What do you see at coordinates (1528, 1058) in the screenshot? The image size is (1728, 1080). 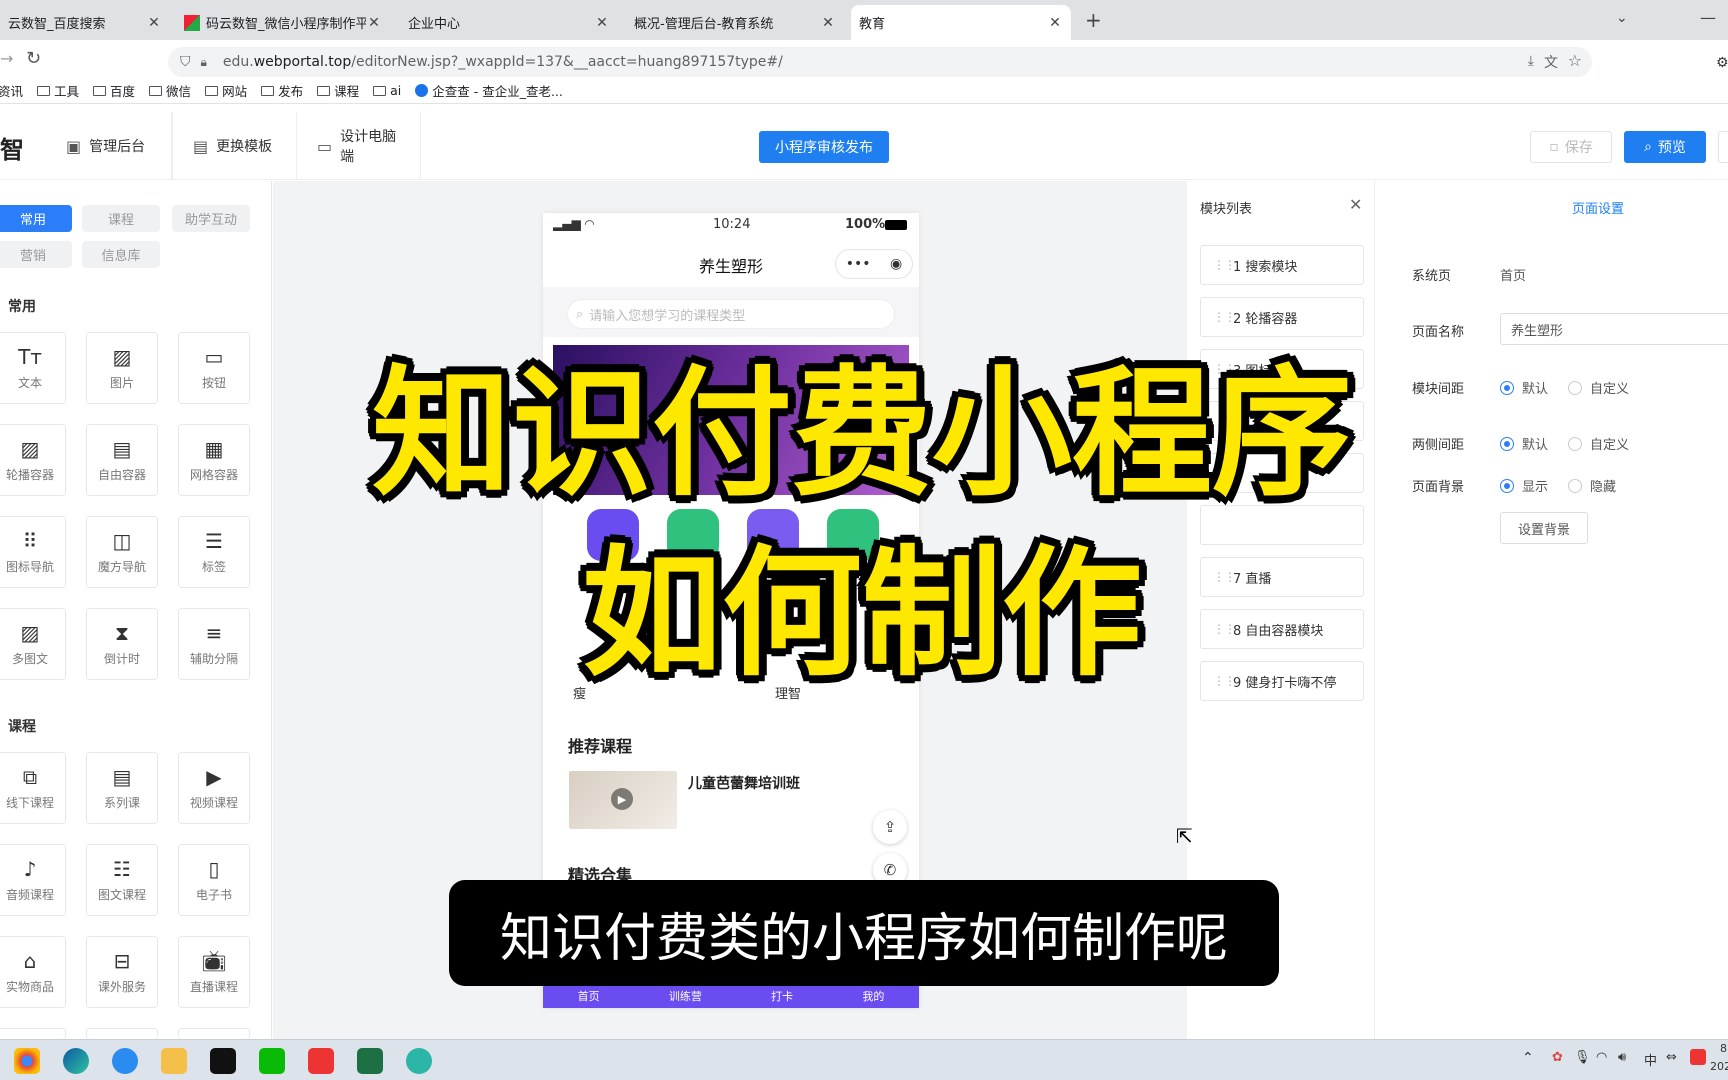 I see `tray-chevron-icon: ⌃` at bounding box center [1528, 1058].